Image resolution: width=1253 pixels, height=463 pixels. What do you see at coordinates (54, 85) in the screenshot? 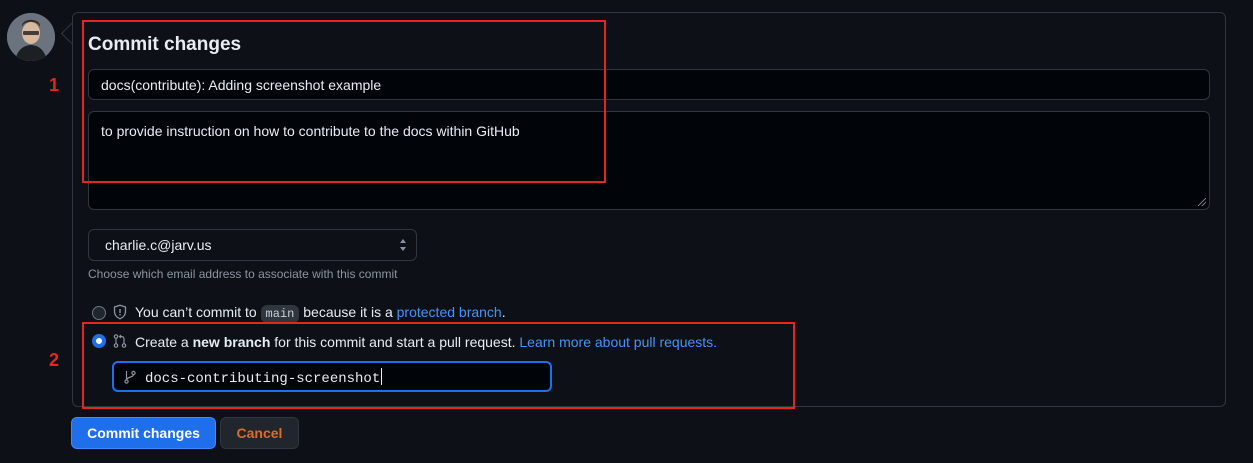
I see `annotation-number-1: 1` at bounding box center [54, 85].